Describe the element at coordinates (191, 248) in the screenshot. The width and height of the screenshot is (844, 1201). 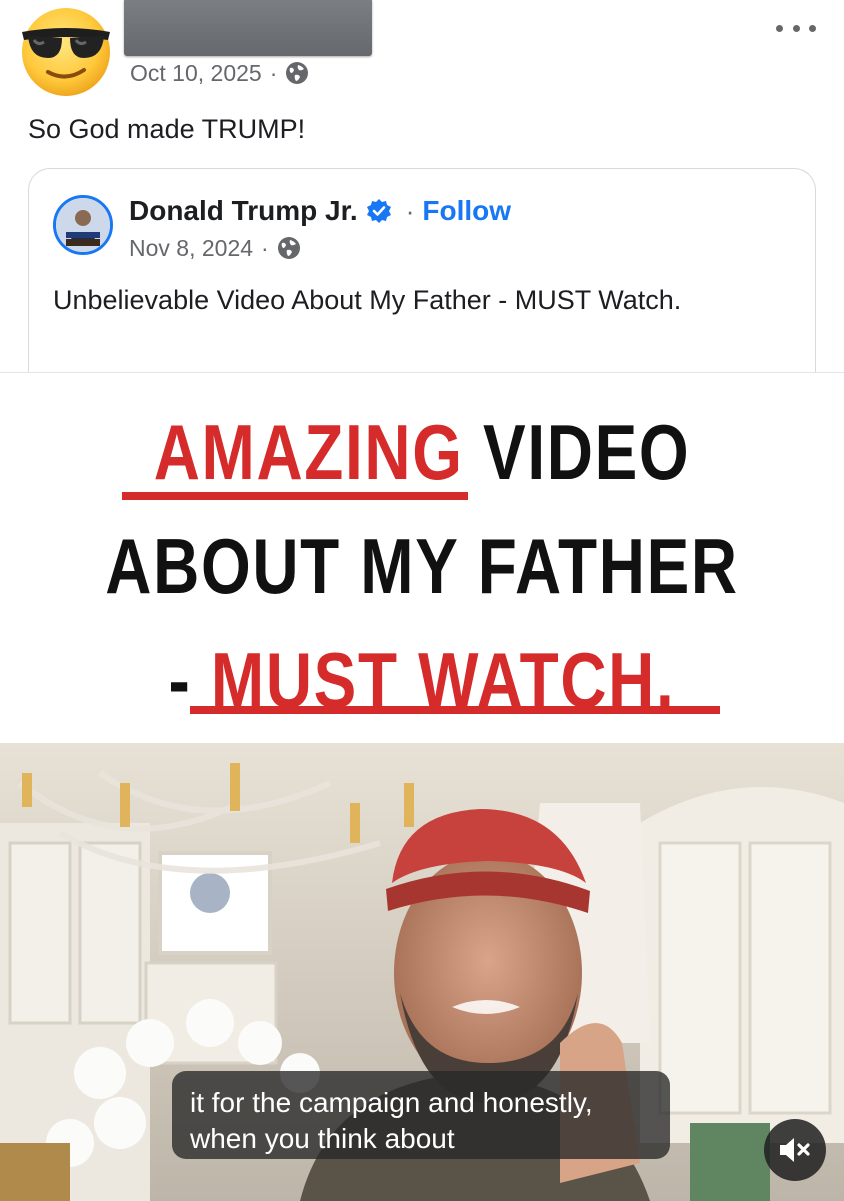
I see `shared-post-date: Nov 8, 2024` at that location.